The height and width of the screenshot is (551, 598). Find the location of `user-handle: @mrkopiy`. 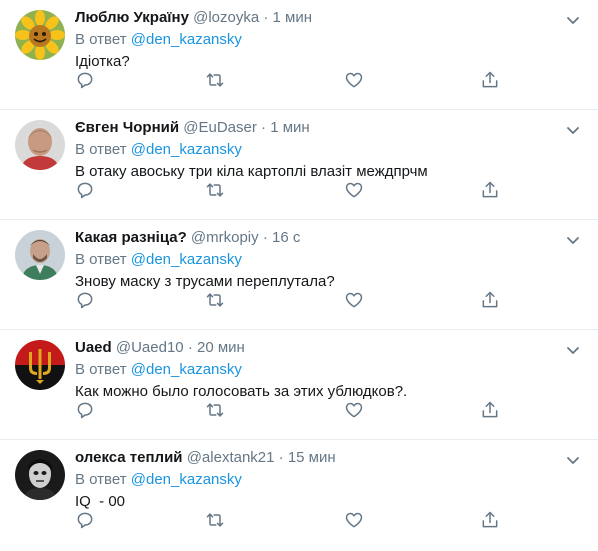

user-handle: @mrkopiy is located at coordinates (225, 237).